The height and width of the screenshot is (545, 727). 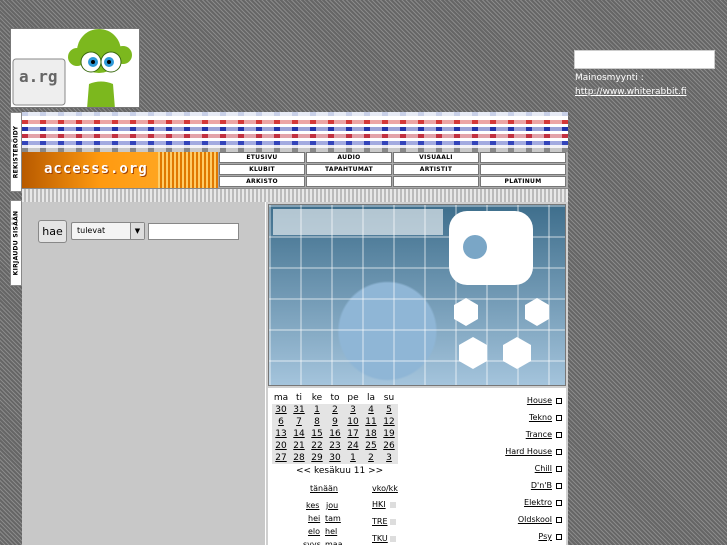 What do you see at coordinates (548, 468) in the screenshot?
I see `genre-link-chill: Chill` at bounding box center [548, 468].